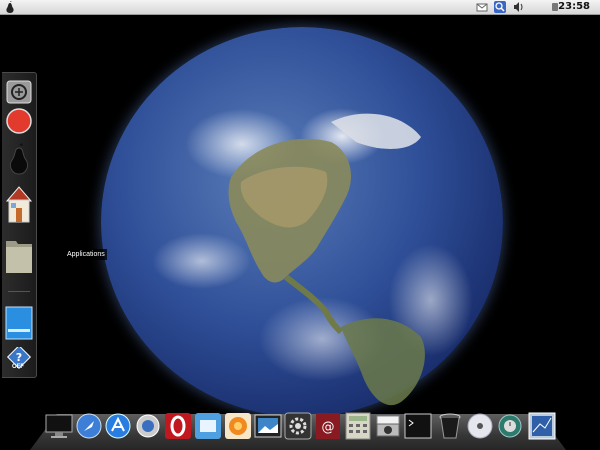  I want to click on terminal-icon, so click(418, 426).